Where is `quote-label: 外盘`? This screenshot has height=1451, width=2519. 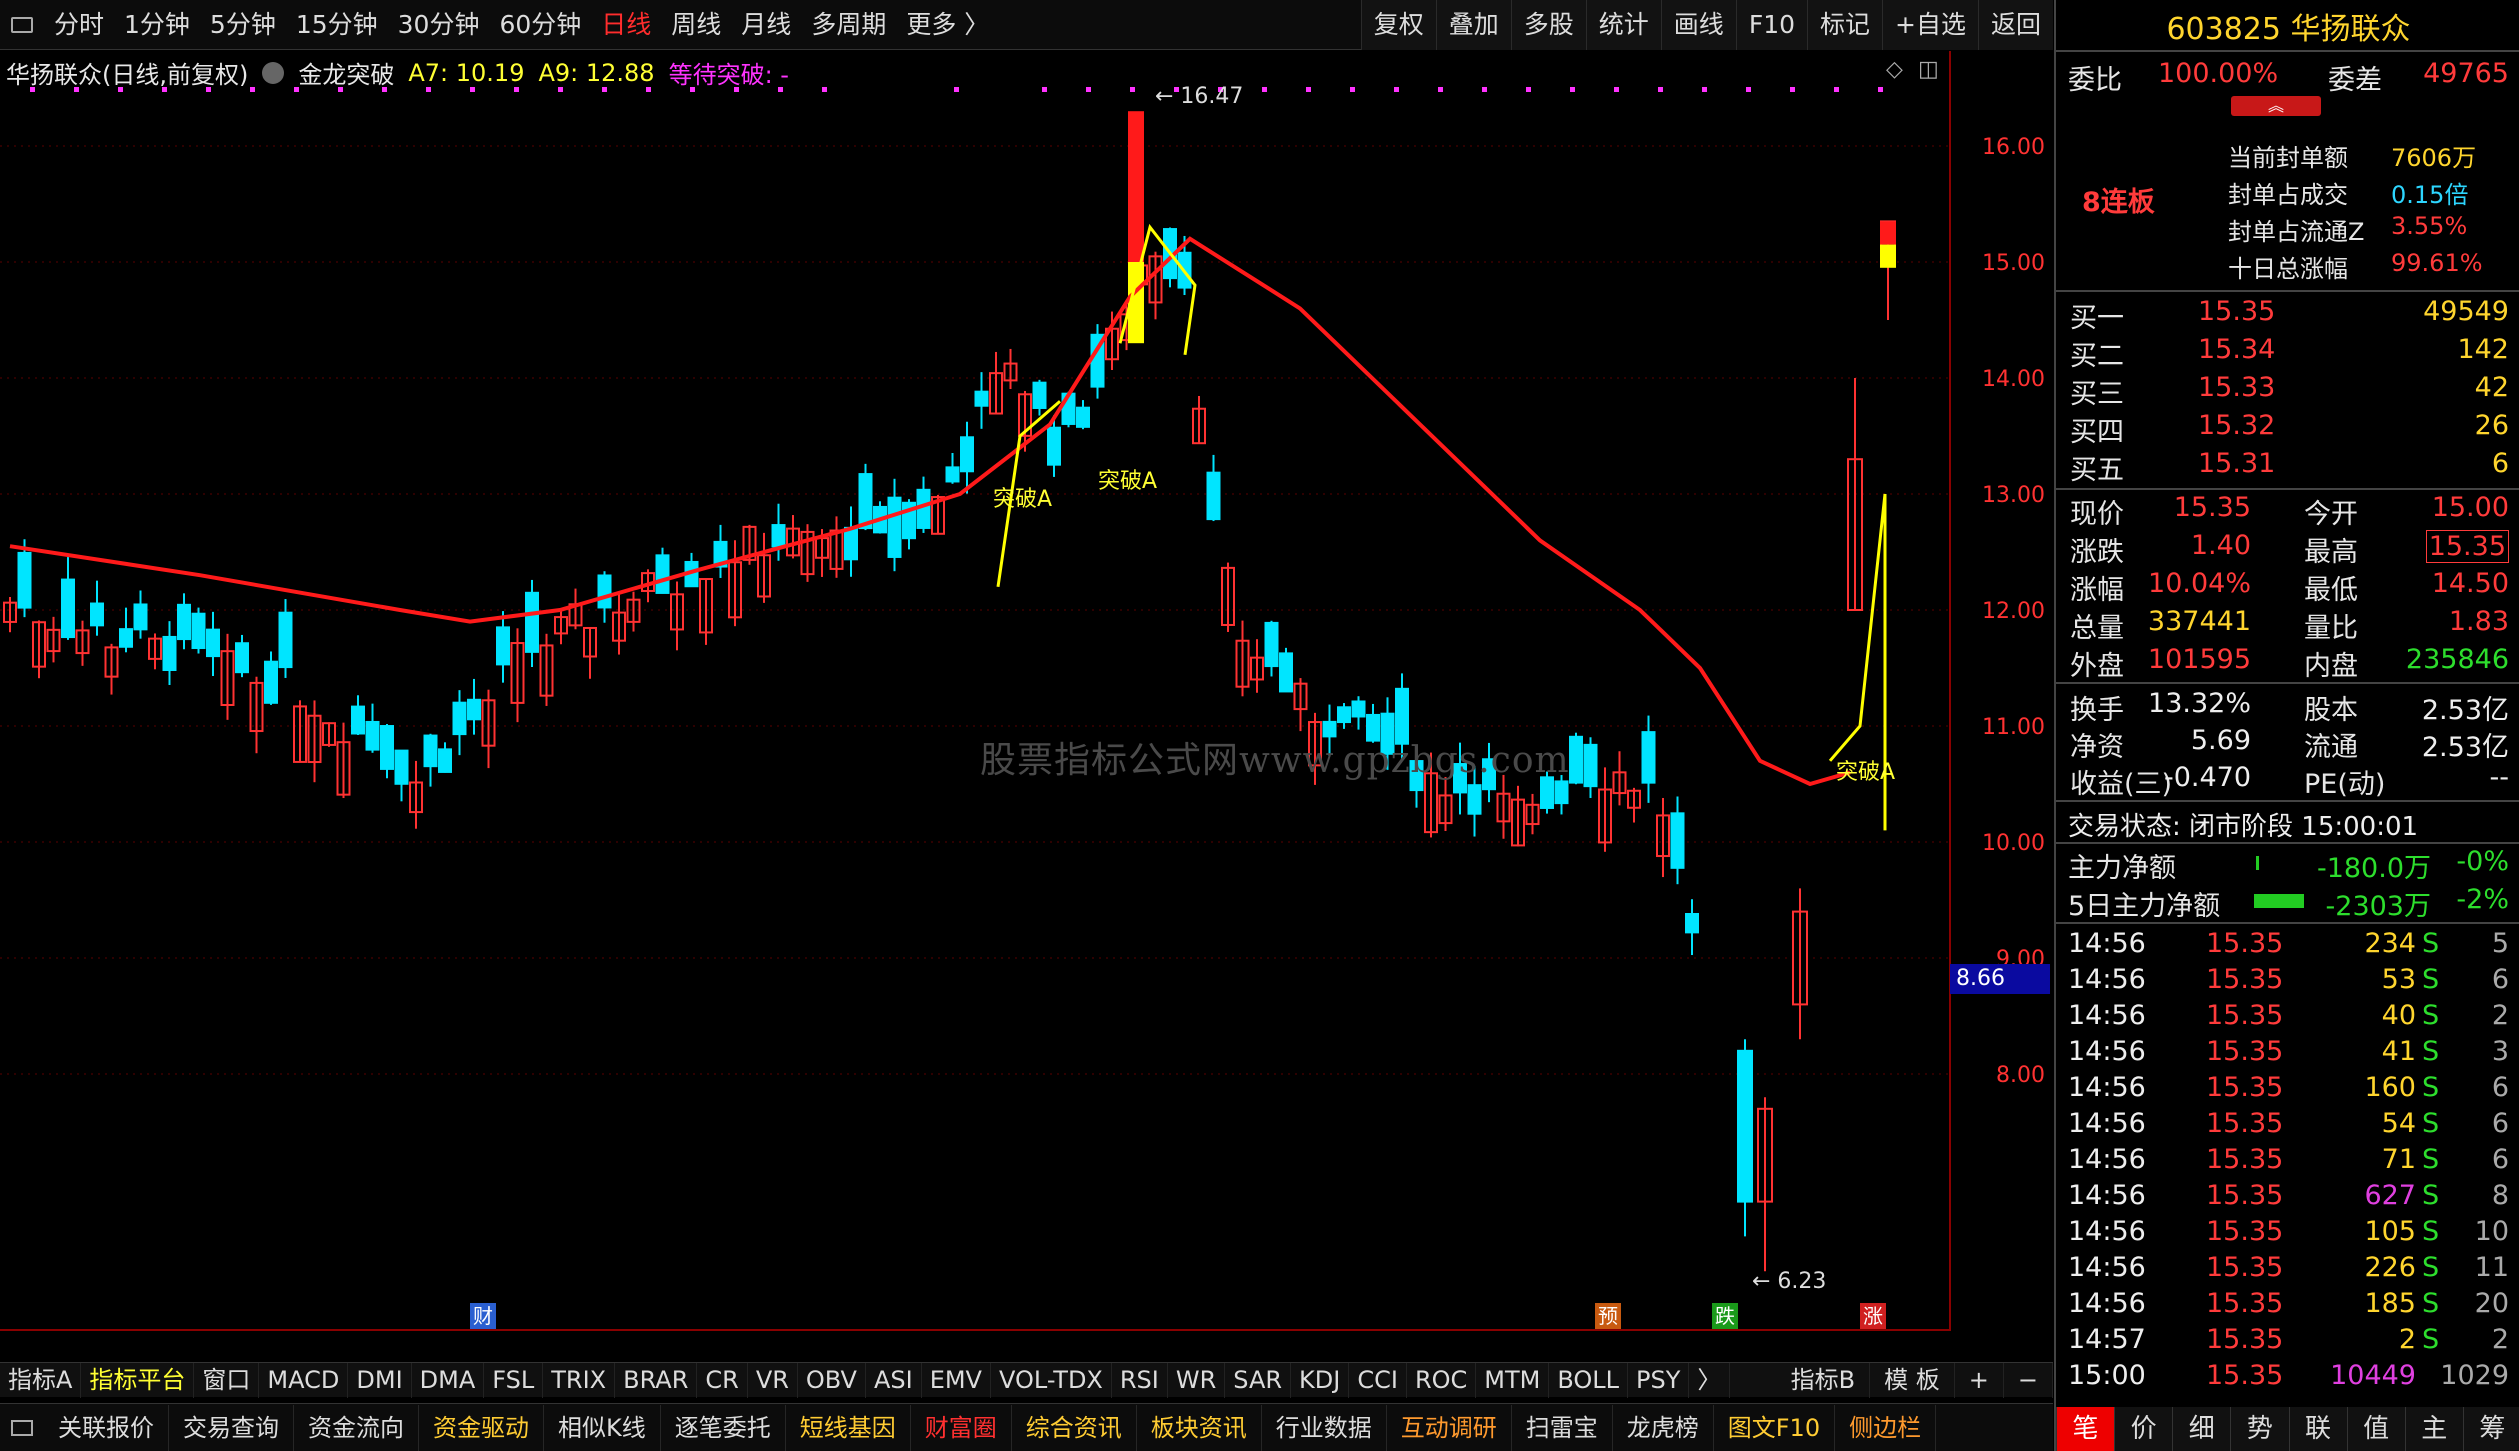
quote-label: 外盘 is located at coordinates (2097, 666).